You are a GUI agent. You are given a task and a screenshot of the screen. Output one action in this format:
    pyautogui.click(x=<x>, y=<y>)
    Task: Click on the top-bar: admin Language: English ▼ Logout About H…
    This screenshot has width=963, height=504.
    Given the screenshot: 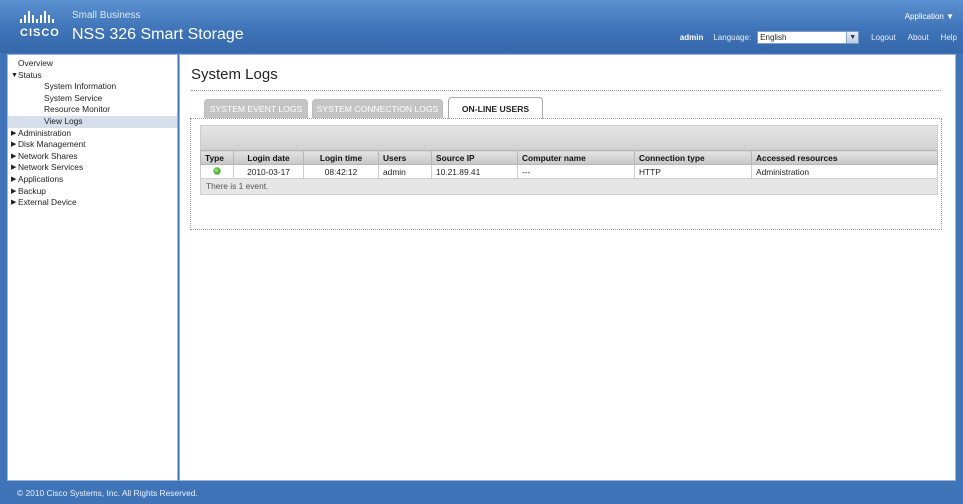 What is the action you would take?
    pyautogui.click(x=818, y=37)
    